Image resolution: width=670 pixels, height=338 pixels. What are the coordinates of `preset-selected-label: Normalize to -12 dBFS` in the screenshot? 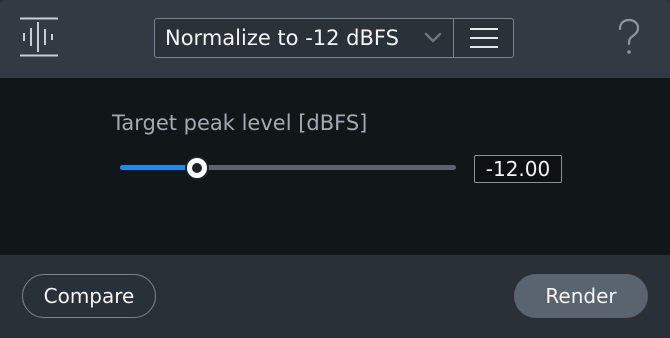 It's located at (282, 38).